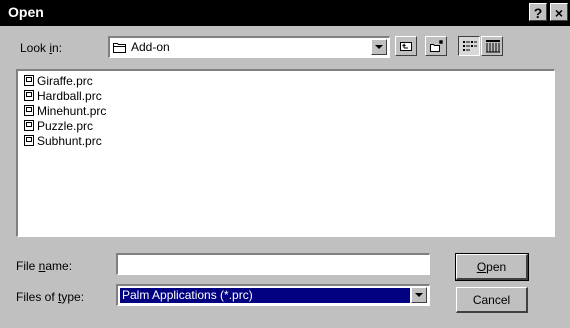 Image resolution: width=570 pixels, height=328 pixels. I want to click on file-name-text: Giraffe.prc, so click(65, 81).